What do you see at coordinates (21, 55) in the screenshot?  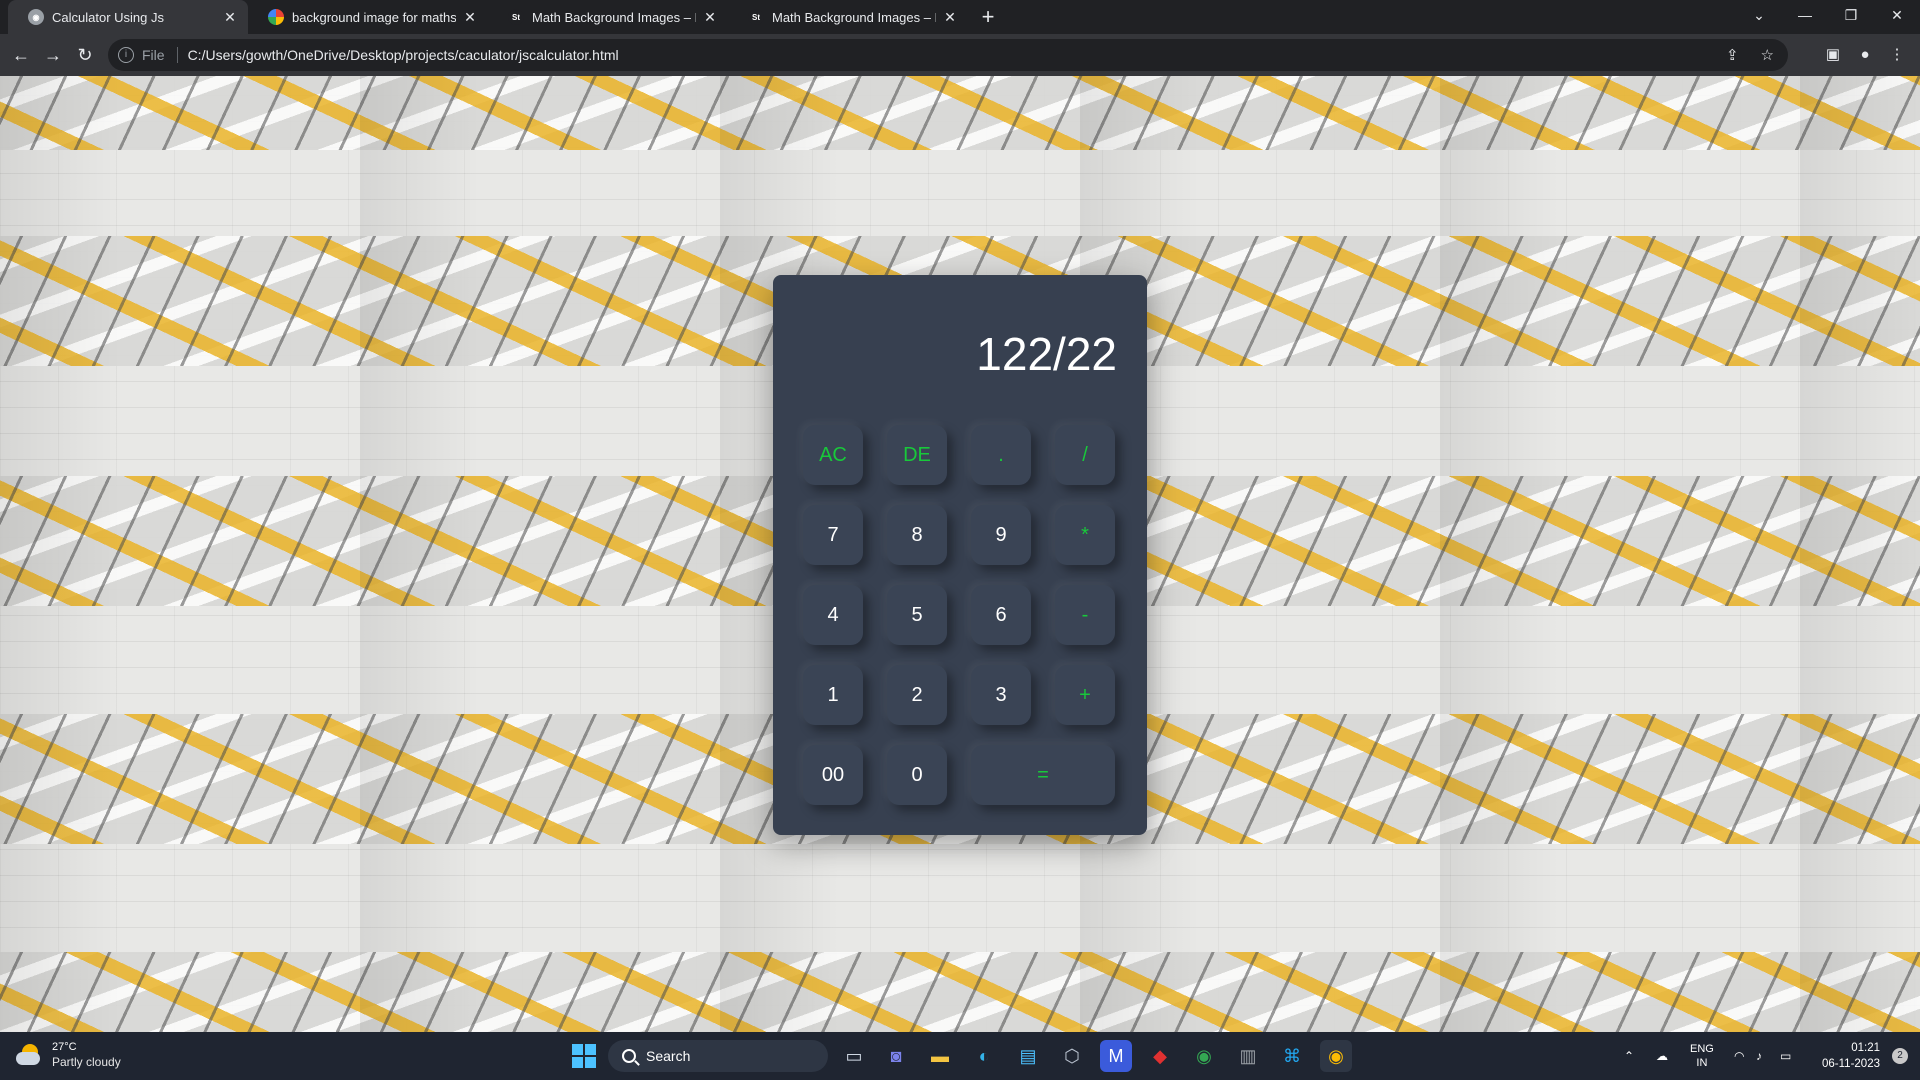 I see `back-icon: ←` at bounding box center [21, 55].